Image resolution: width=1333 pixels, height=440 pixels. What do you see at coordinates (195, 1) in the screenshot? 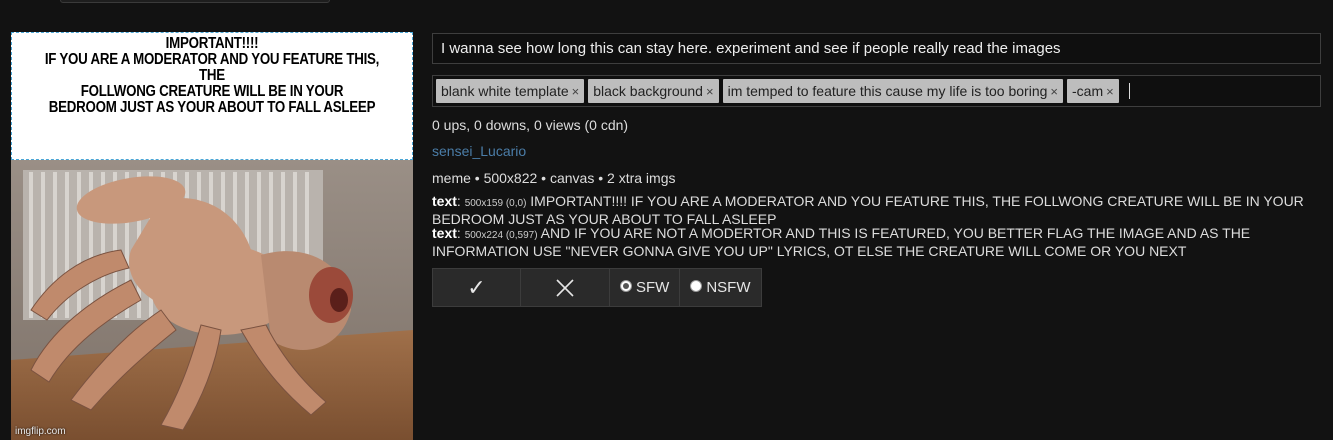
I see `top-search-box` at bounding box center [195, 1].